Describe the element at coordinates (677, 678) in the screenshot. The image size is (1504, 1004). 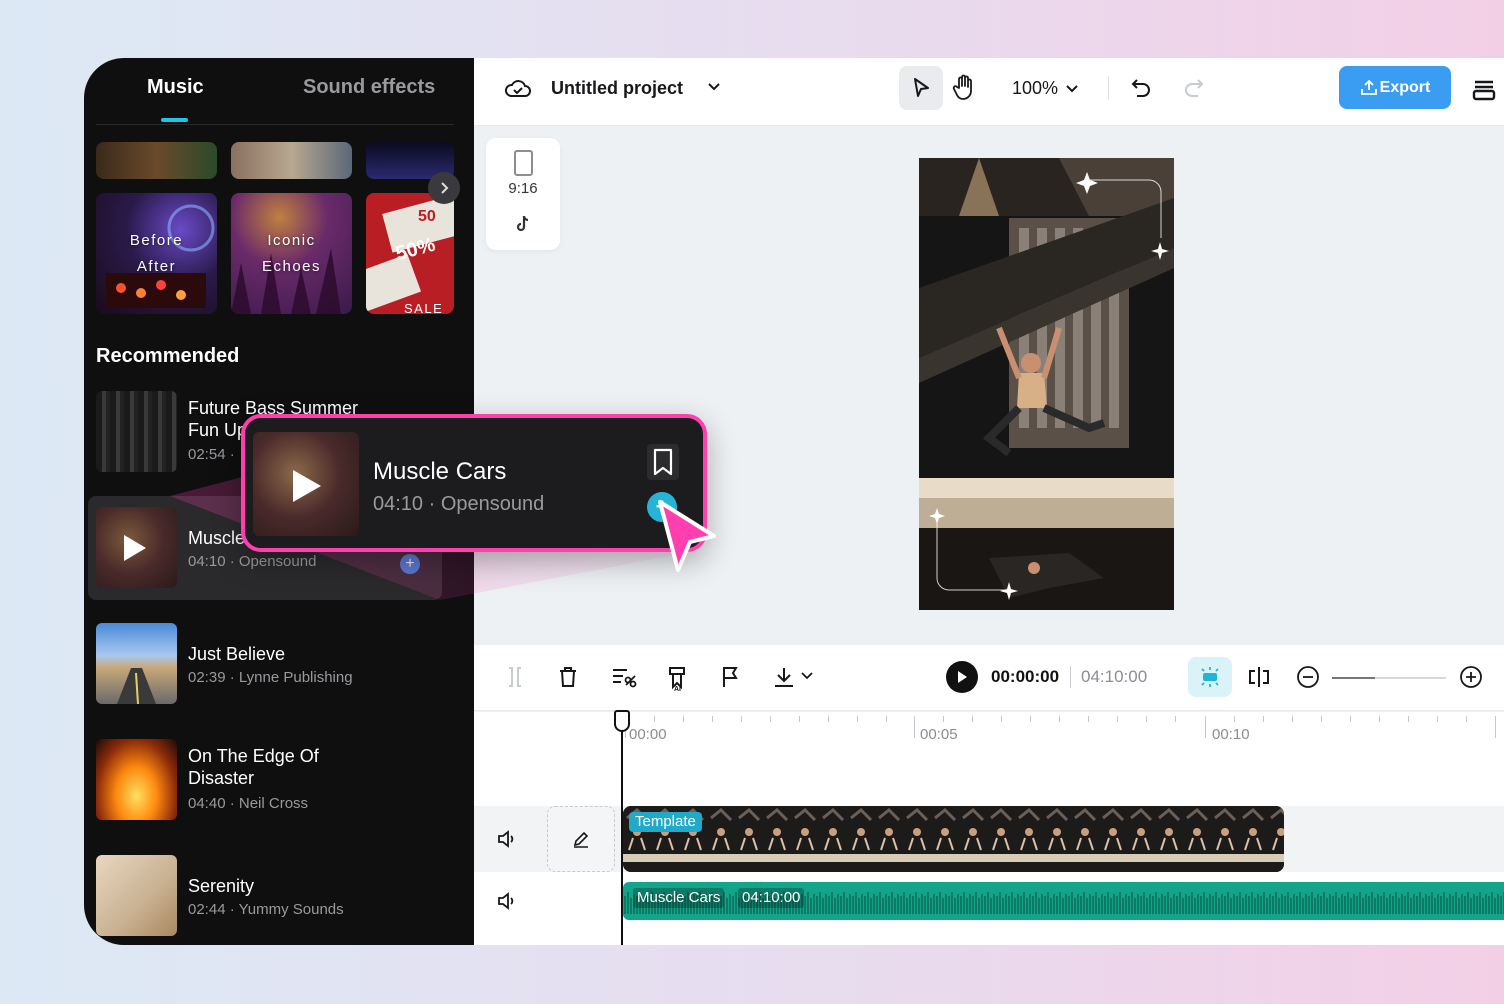
I see `ai-captions-icon: AI` at that location.